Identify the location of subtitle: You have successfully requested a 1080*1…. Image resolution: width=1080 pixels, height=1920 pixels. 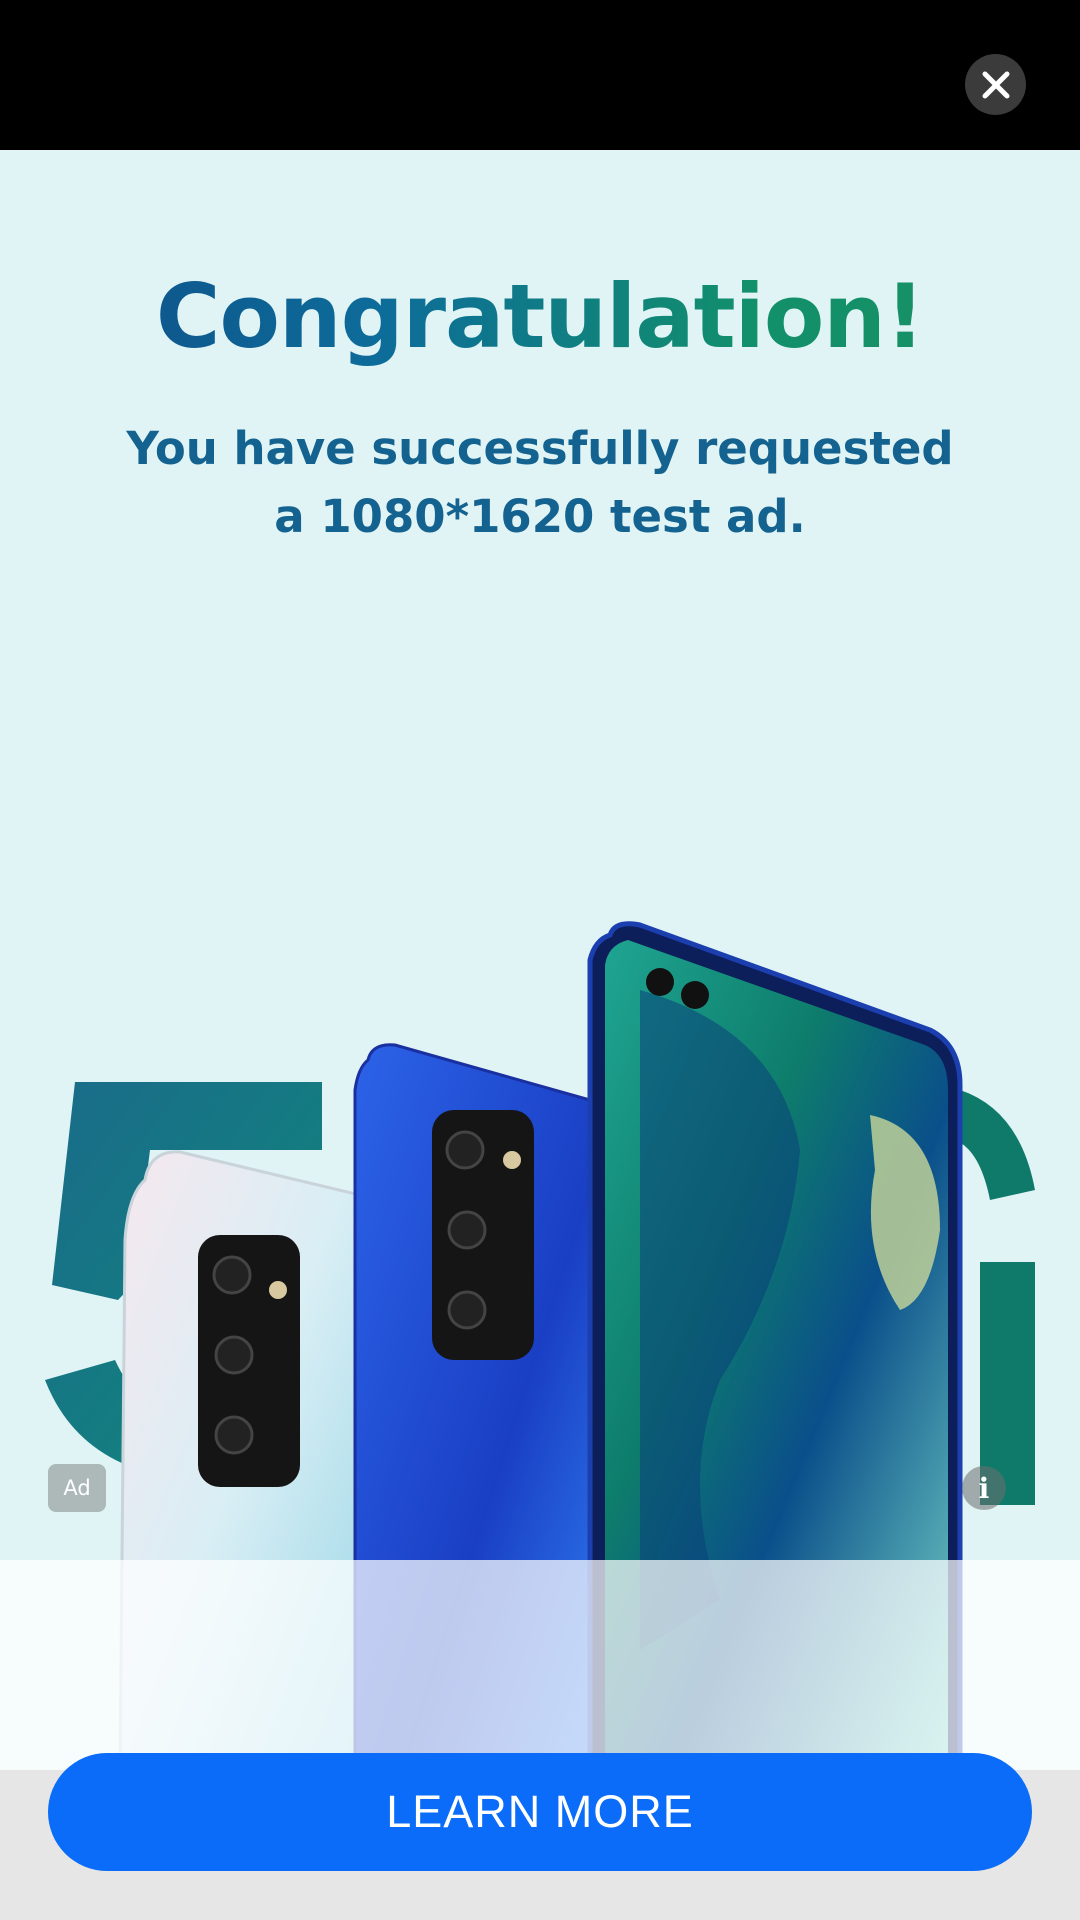
(540, 482).